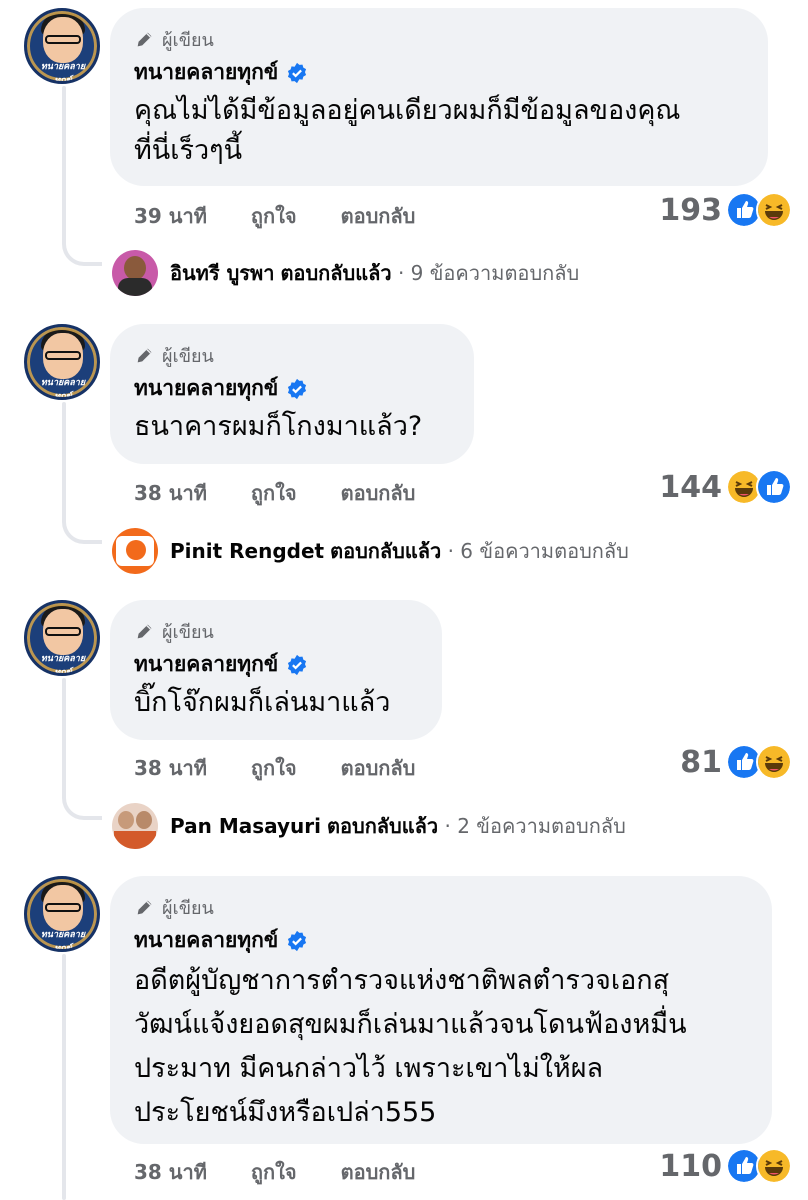  I want to click on comment-text-line: บิ๊กโจ๊กผมก็เล่นมาแล้ว, so click(262, 702).